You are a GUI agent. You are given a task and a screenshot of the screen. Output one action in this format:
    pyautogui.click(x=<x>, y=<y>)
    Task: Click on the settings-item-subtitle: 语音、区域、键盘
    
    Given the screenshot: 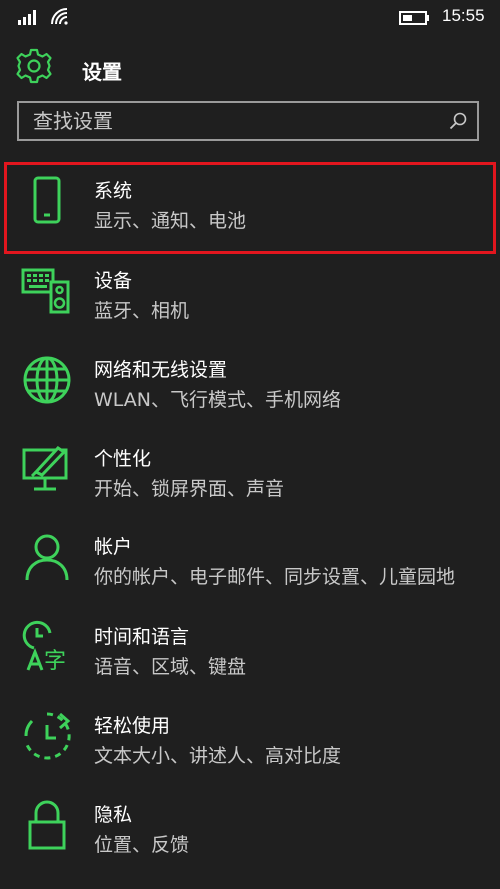 What is the action you would take?
    pyautogui.click(x=170, y=667)
    